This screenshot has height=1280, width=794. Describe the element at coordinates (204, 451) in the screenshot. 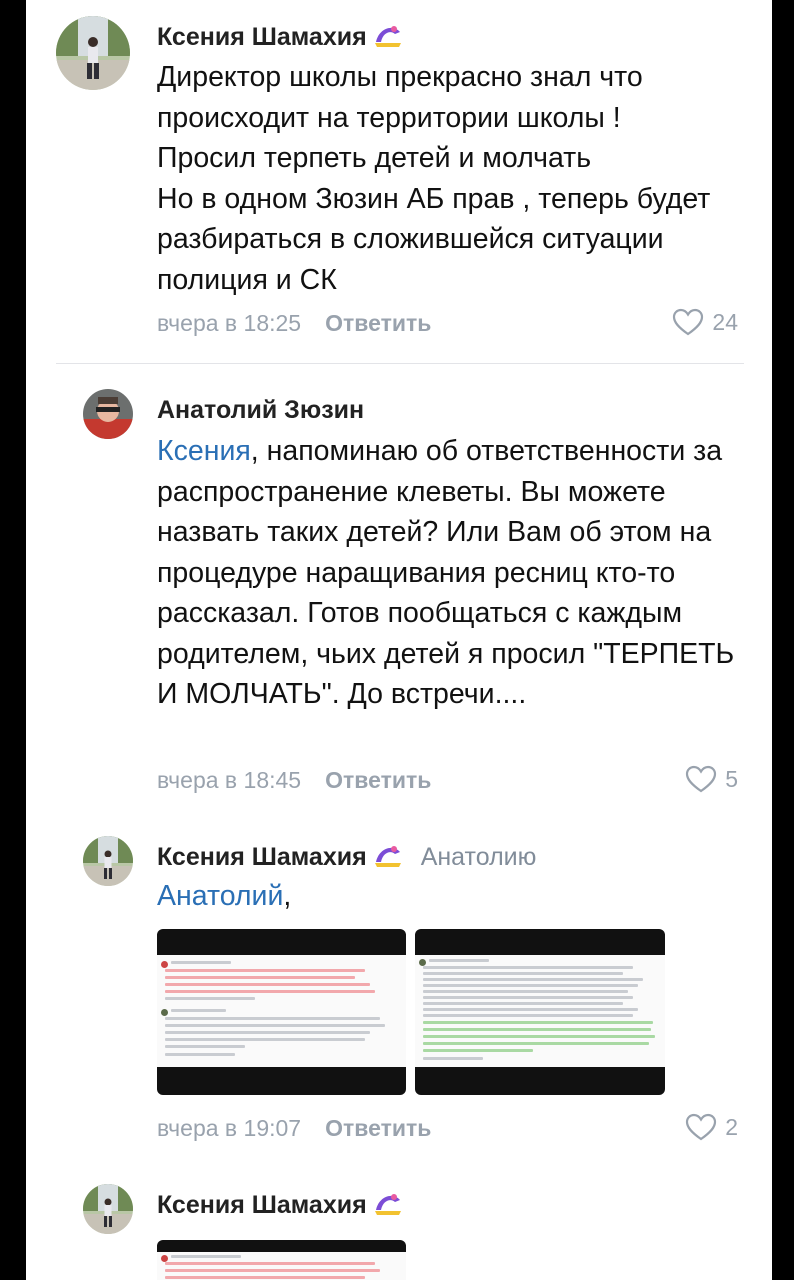

I see `mention-link: Ксения` at that location.